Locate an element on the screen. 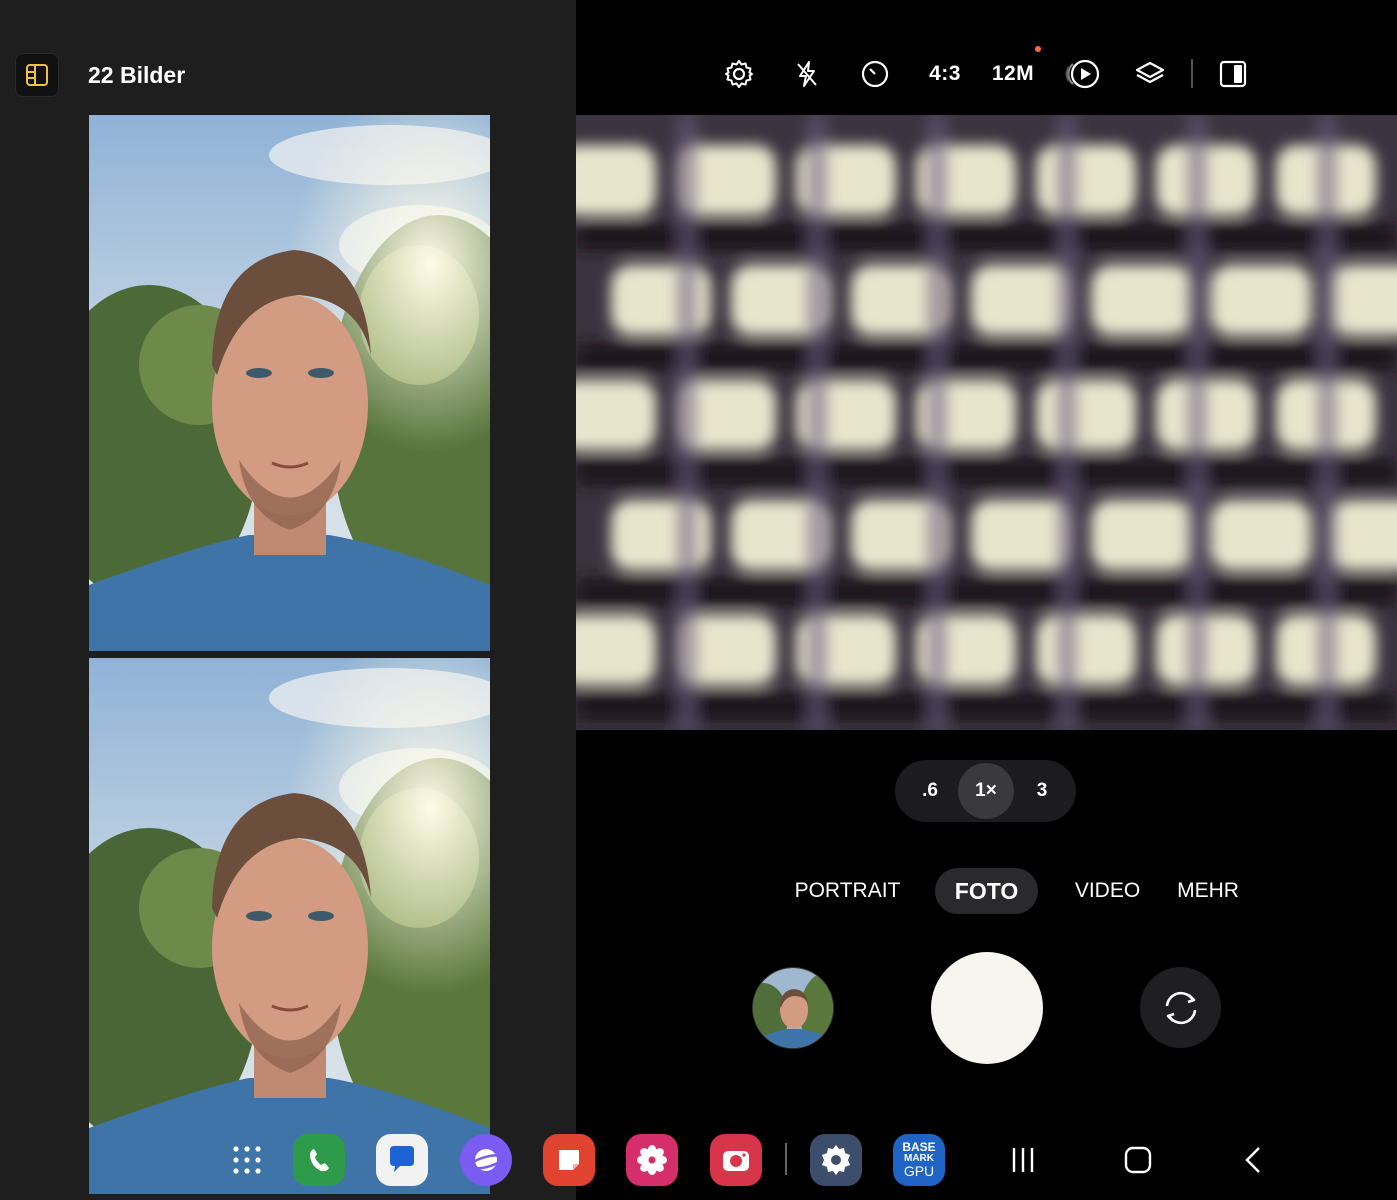 The height and width of the screenshot is (1200, 1397). recents-button is located at coordinates (1023, 1160).